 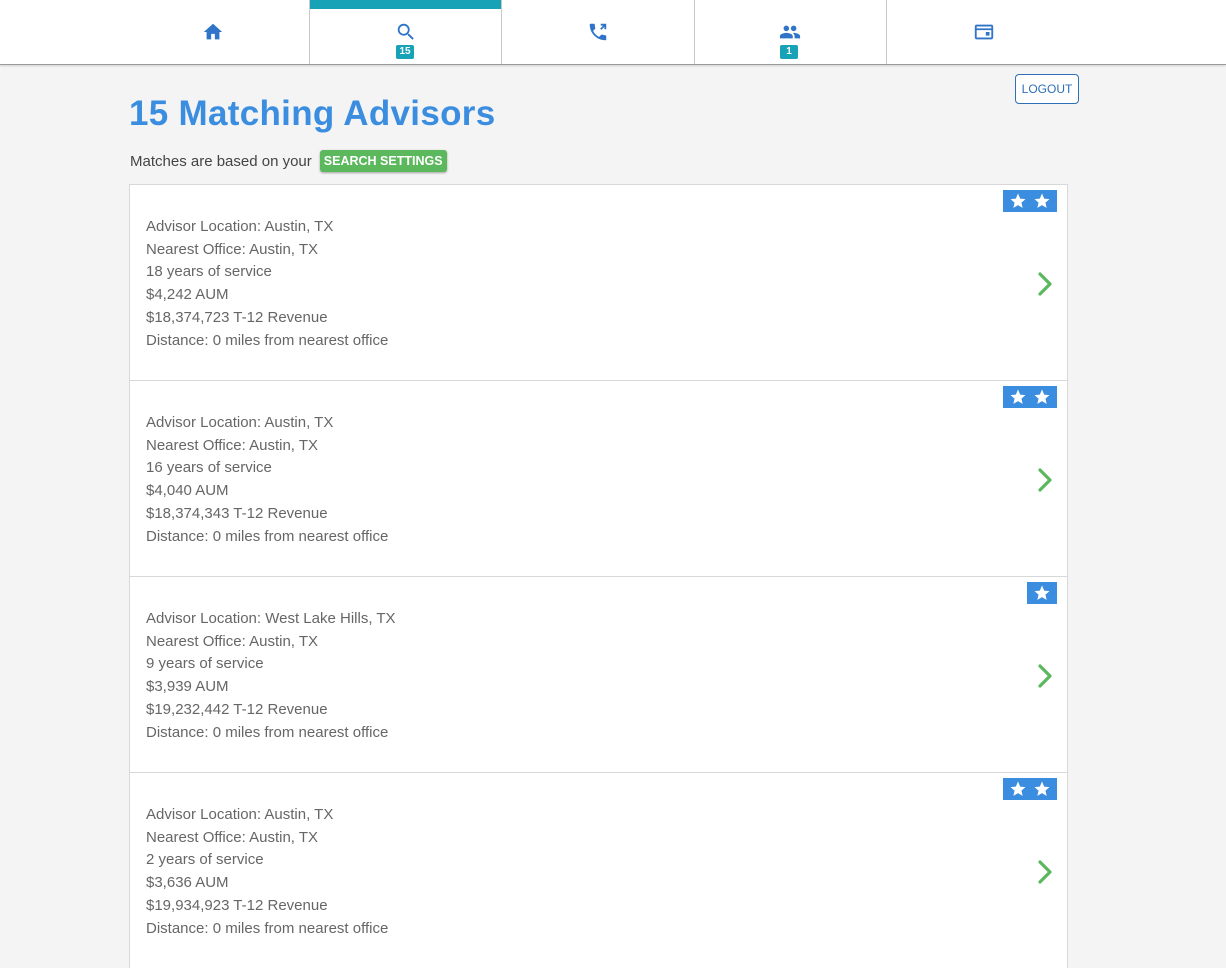 I want to click on search-icon, so click(x=405, y=31).